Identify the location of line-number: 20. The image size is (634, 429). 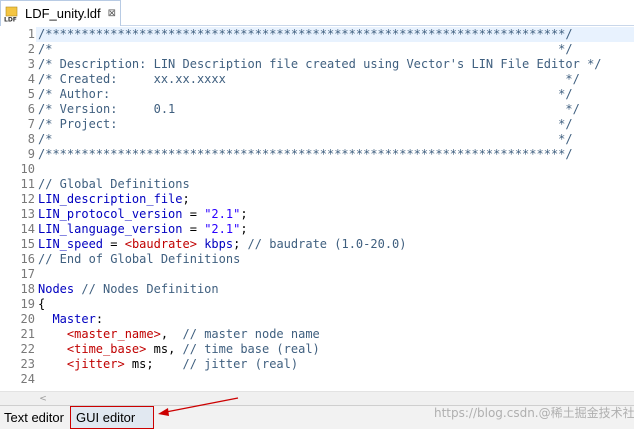
(27, 319).